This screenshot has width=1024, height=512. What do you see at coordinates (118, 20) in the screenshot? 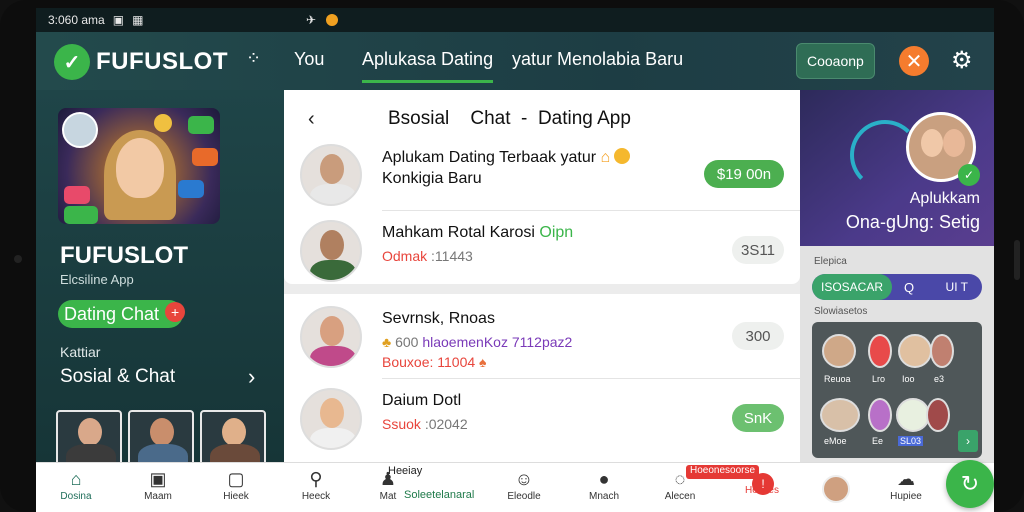
I see `keyboard-icon: ▣` at bounding box center [118, 20].